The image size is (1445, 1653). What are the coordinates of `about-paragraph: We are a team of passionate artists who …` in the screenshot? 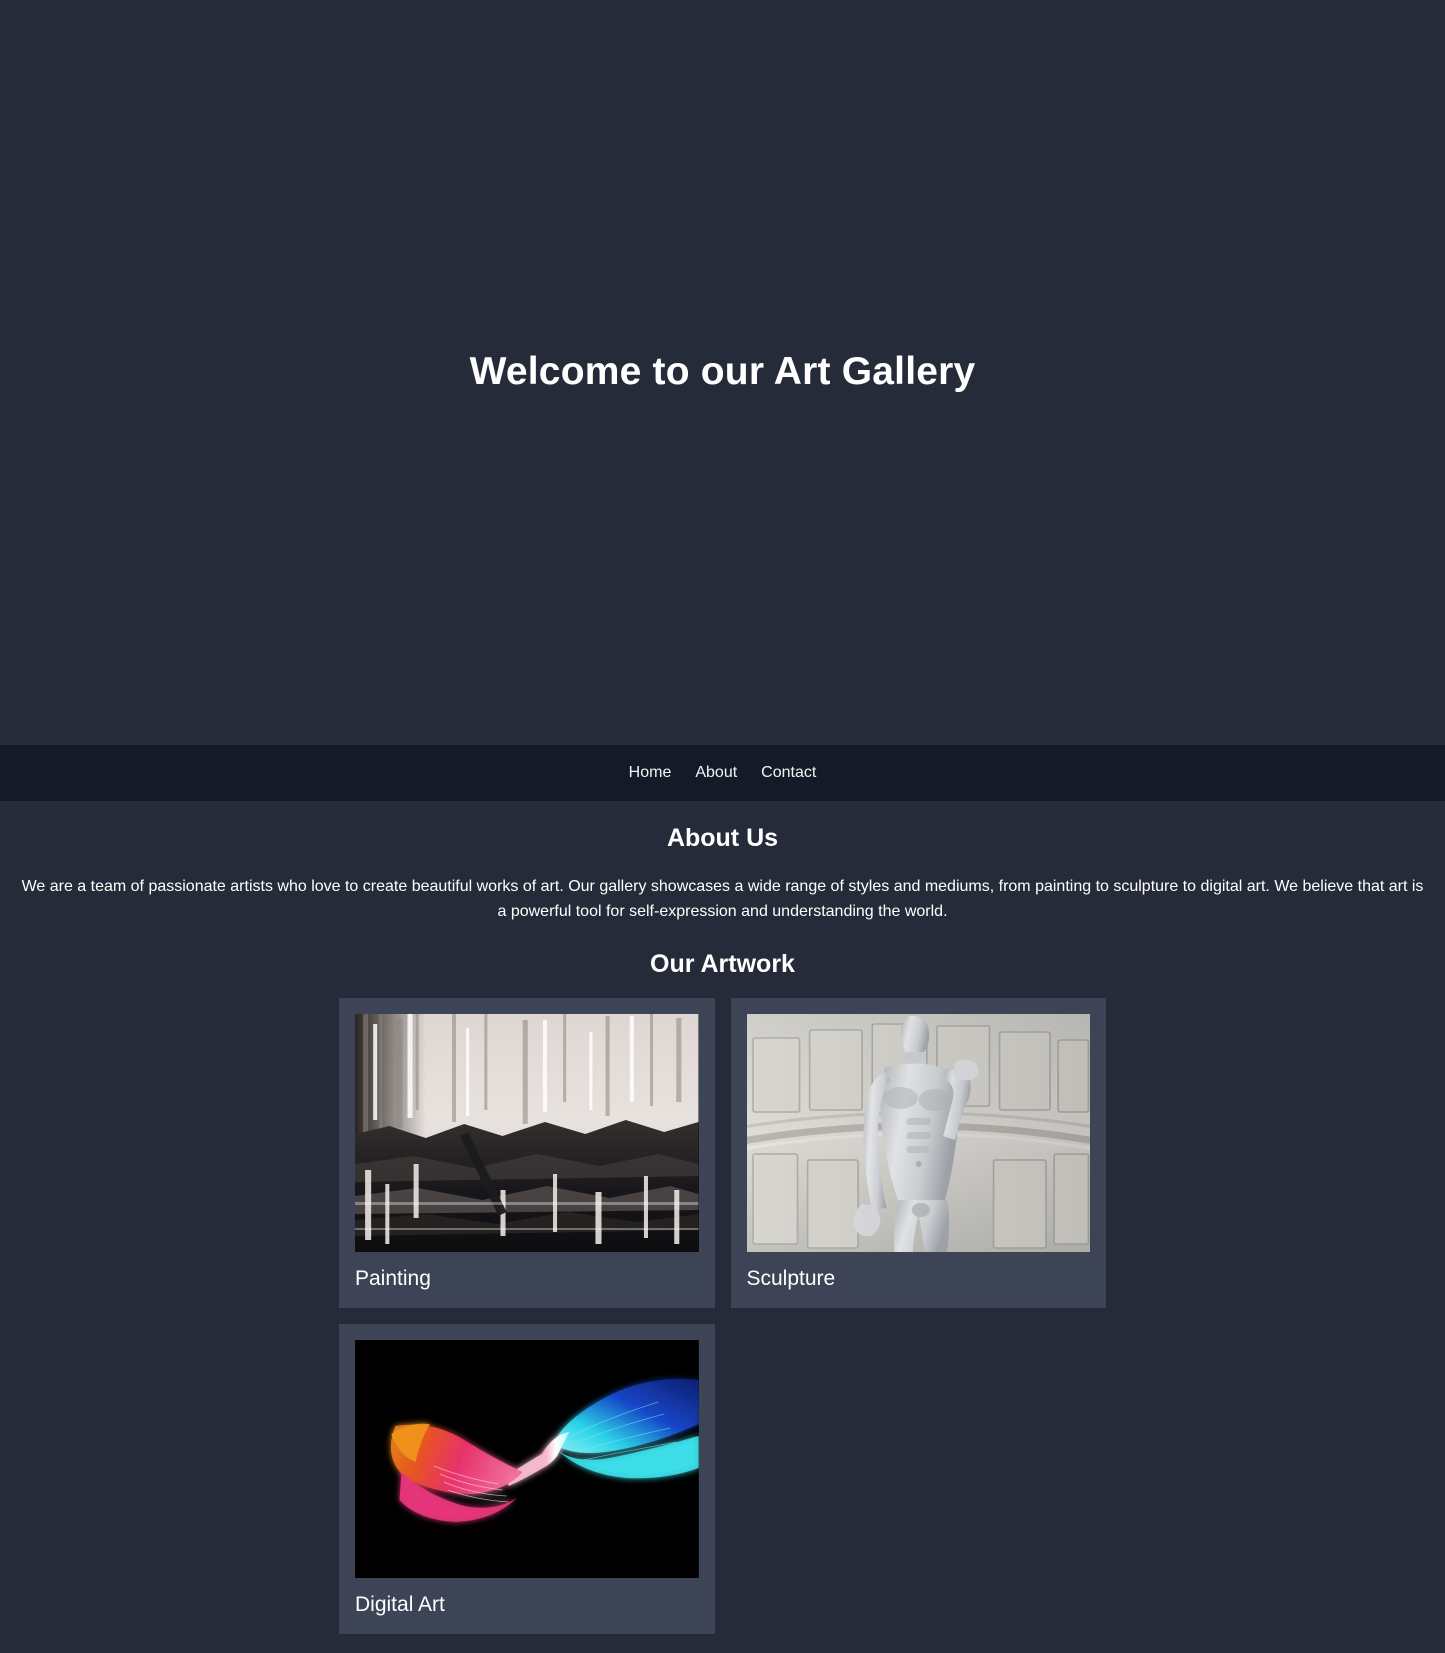 It's located at (722, 899).